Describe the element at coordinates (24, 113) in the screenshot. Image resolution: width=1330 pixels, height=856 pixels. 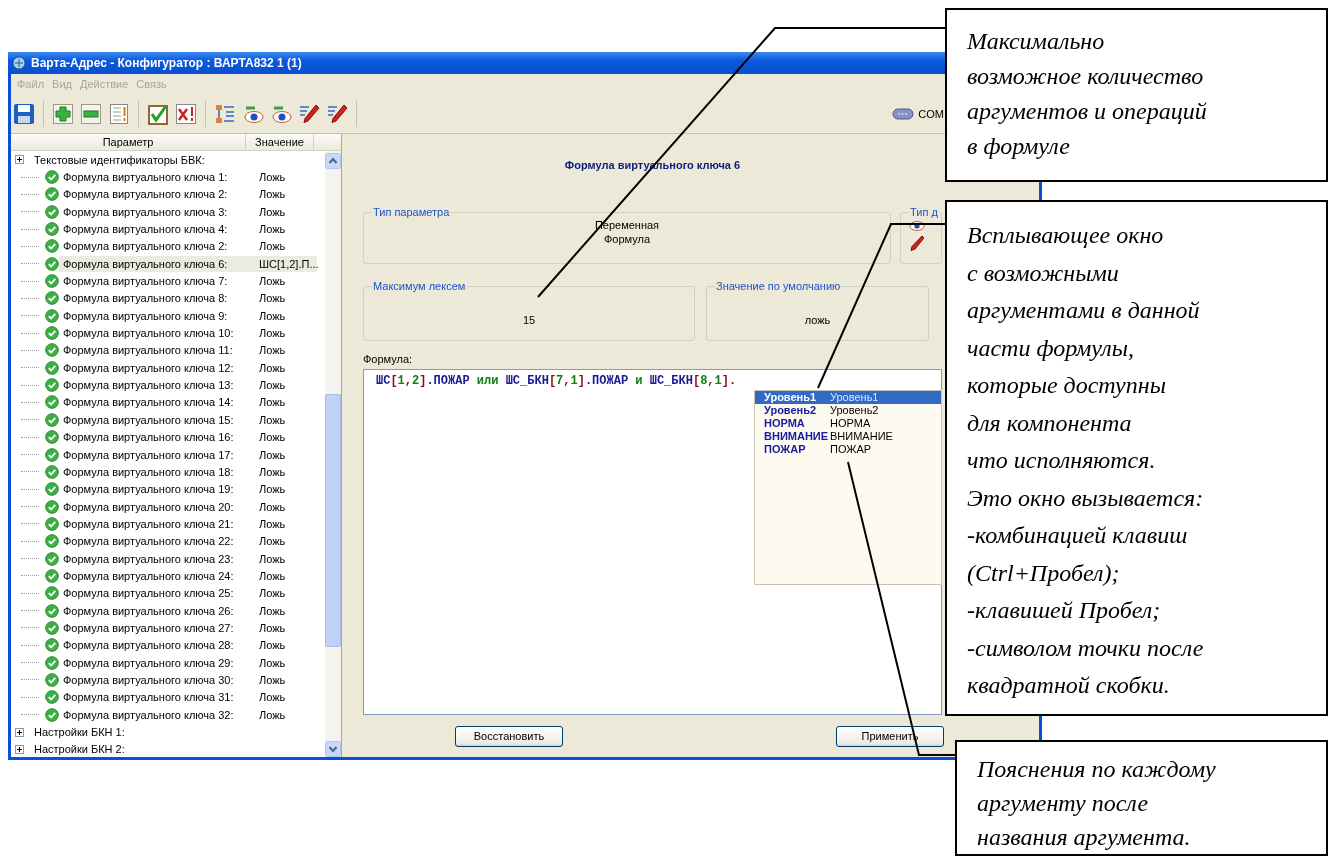
I see `save-icon` at that location.